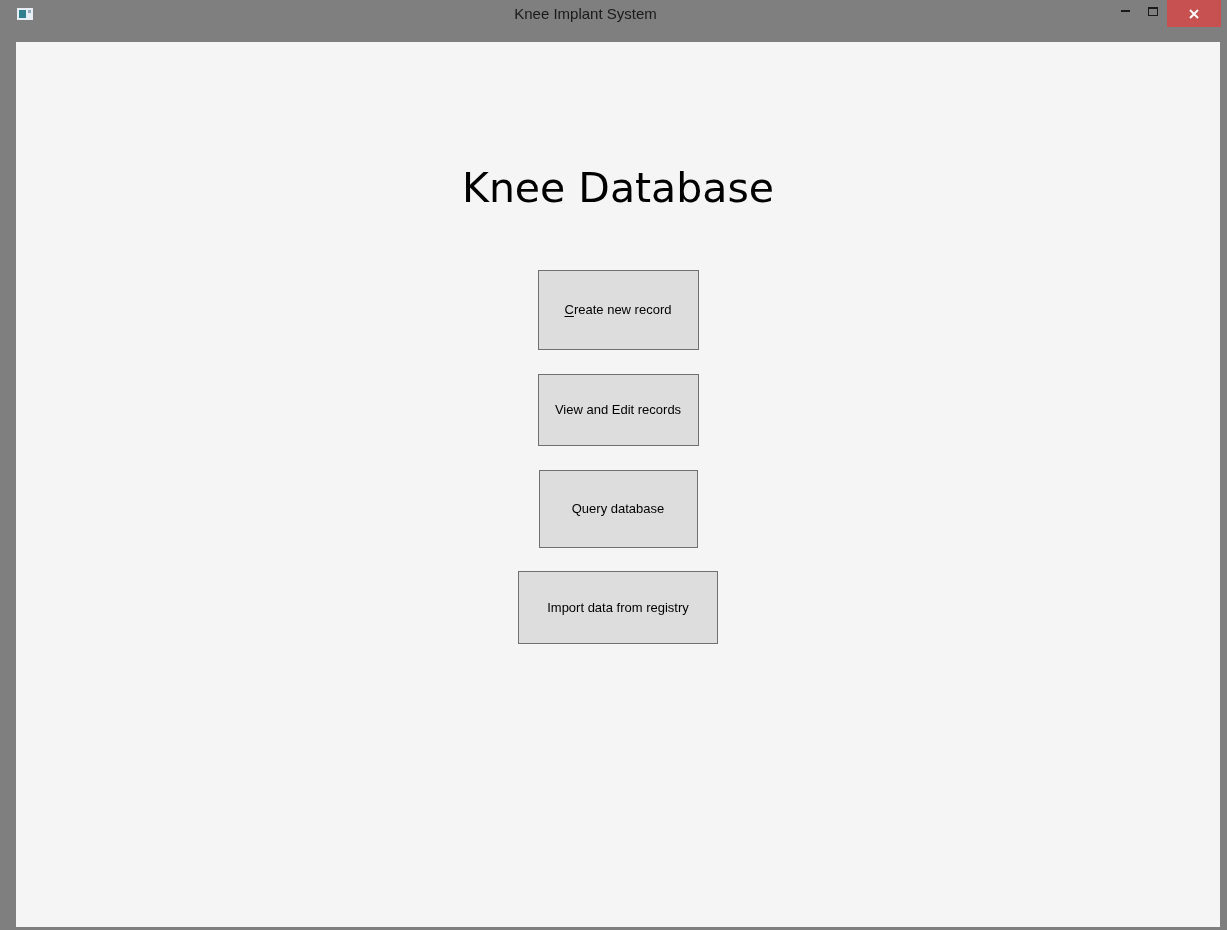  What do you see at coordinates (618, 410) in the screenshot?
I see `menu-button: View and Edit records` at bounding box center [618, 410].